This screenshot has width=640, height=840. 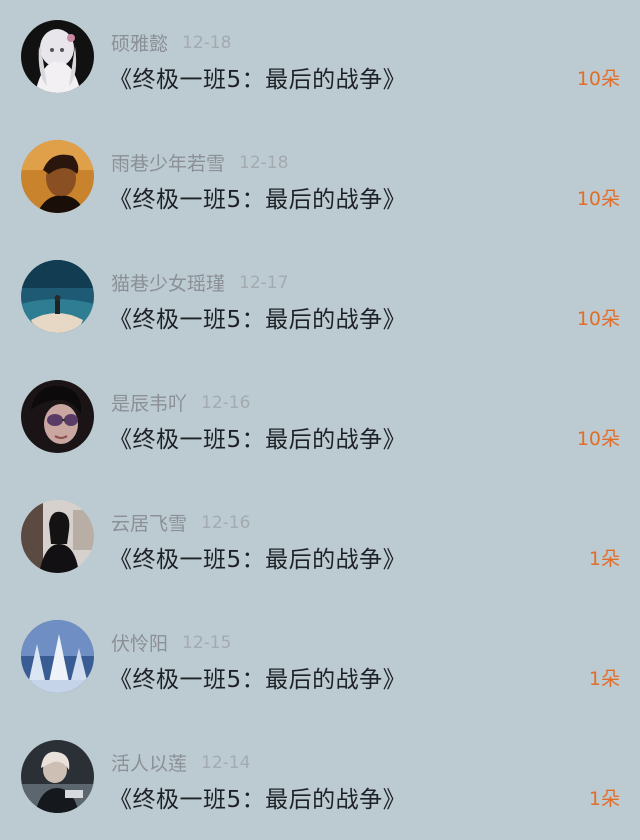 What do you see at coordinates (171, 42) in the screenshot?
I see `comment-meta: 硕雅懿 12-18` at bounding box center [171, 42].